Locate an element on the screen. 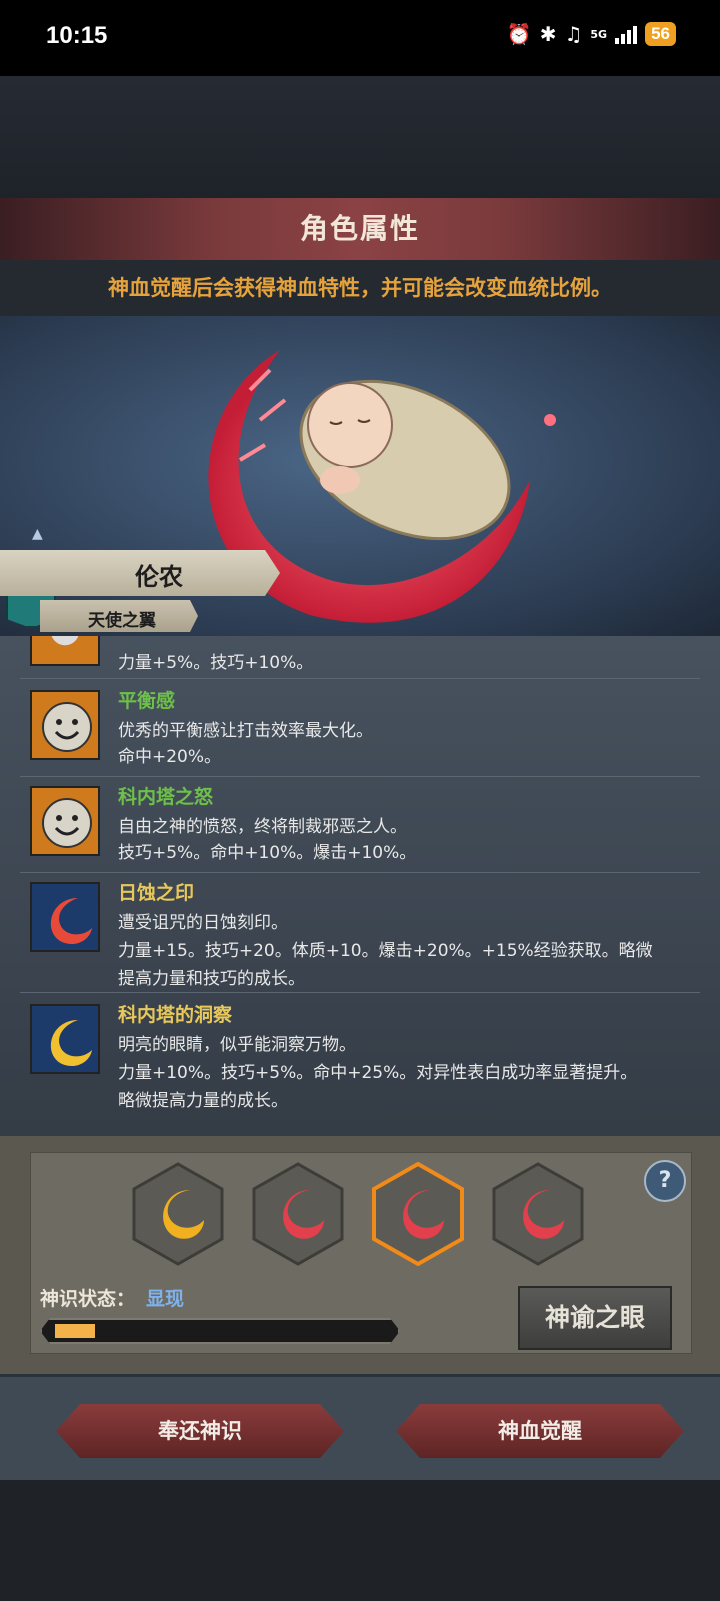 This screenshot has height=1601, width=720. slot-red-crescent-selected is located at coordinates (418, 1214).